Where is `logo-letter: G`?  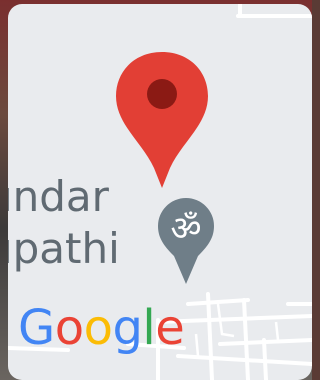
logo-letter: G is located at coordinates (36, 328).